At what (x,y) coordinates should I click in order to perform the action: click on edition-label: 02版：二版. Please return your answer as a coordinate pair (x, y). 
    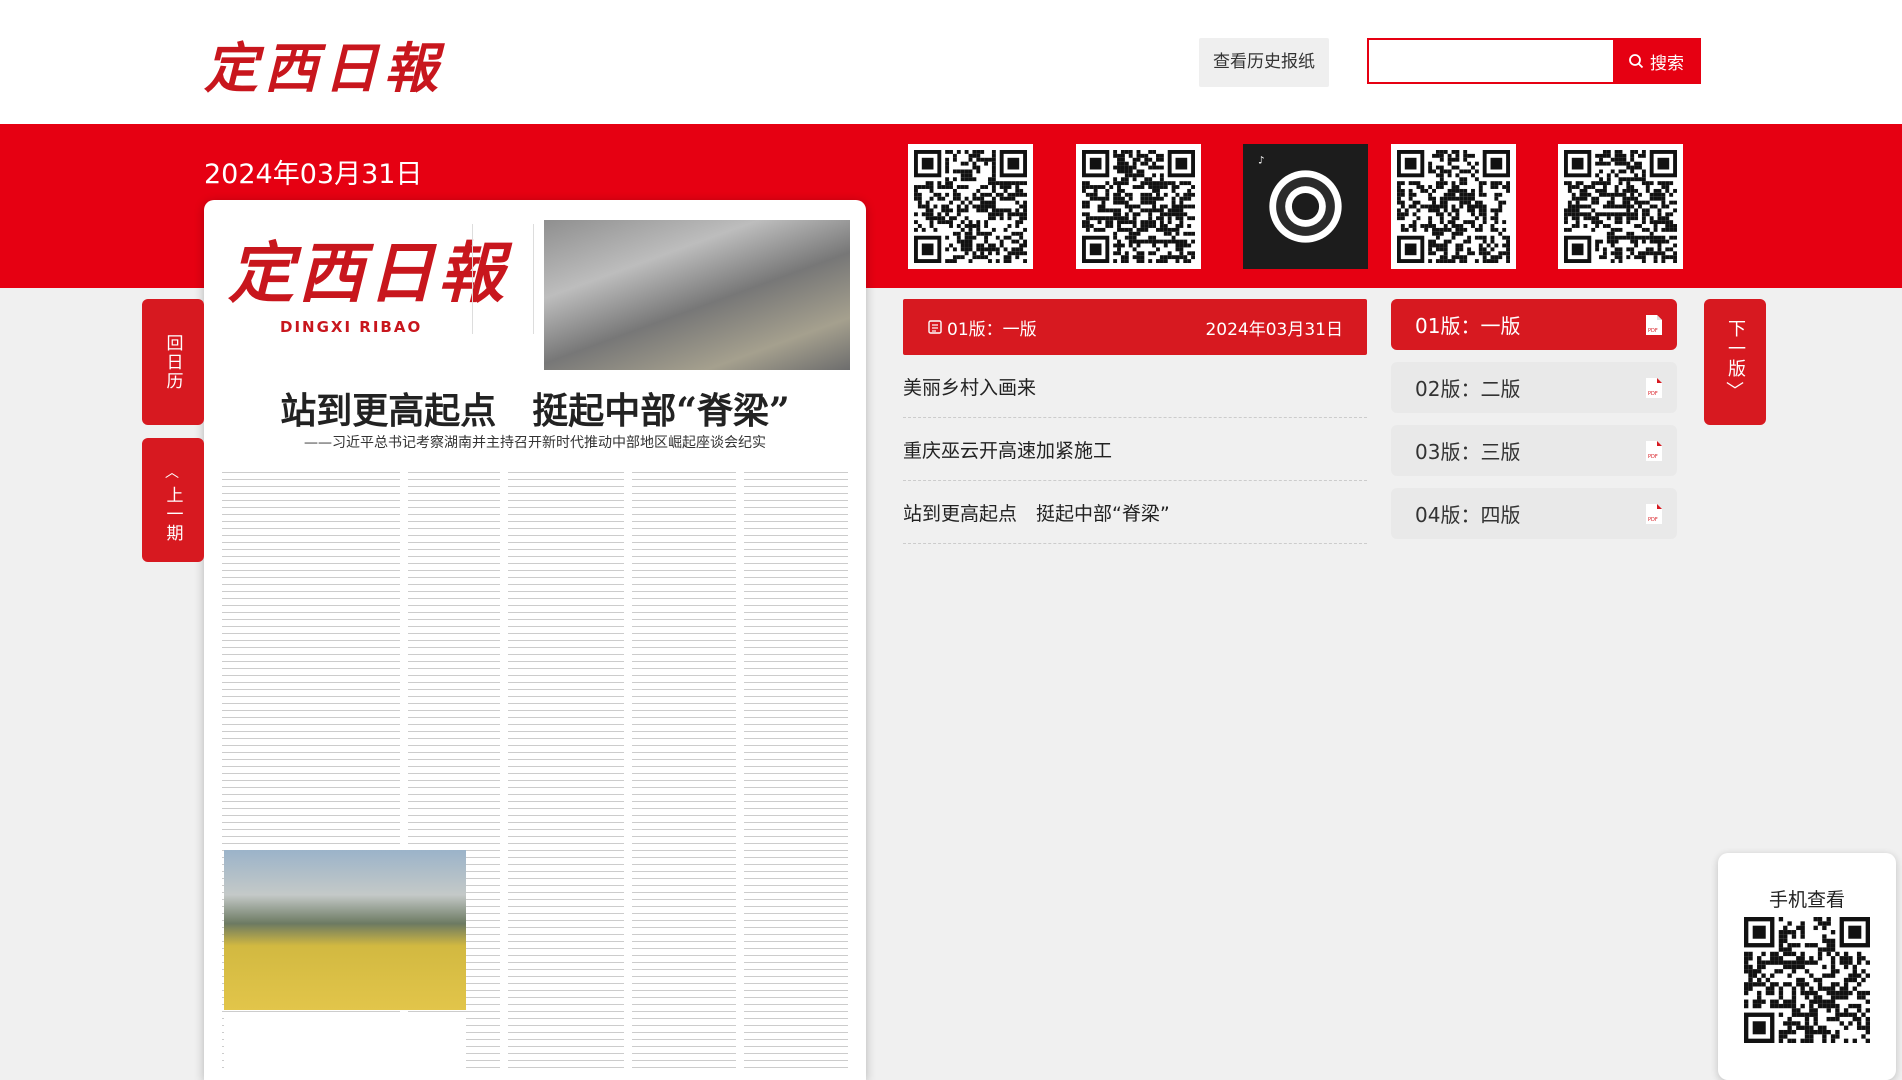
    Looking at the image, I should click on (1468, 389).